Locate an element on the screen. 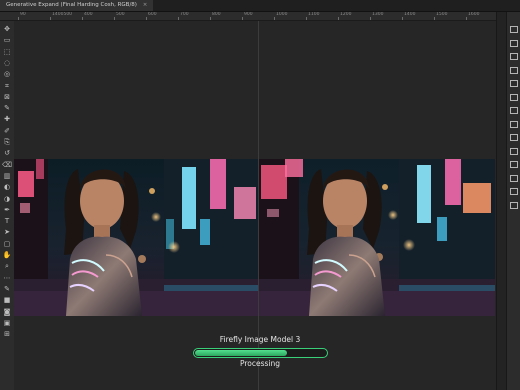 This screenshot has width=520, height=390. layers-icon is located at coordinates (514, 25).